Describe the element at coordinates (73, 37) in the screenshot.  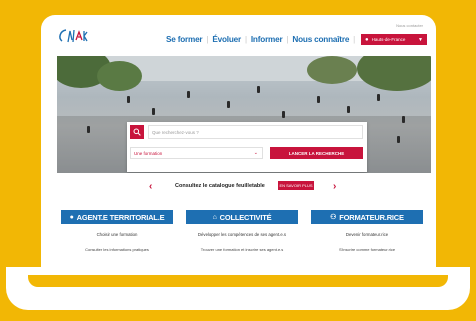
I see `site-logo` at that location.